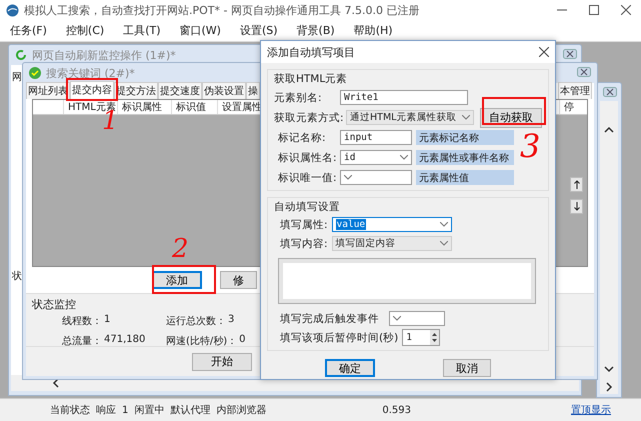 The width and height of the screenshot is (641, 421). What do you see at coordinates (224, 90) in the screenshot?
I see `tab: 伪装设置` at bounding box center [224, 90].